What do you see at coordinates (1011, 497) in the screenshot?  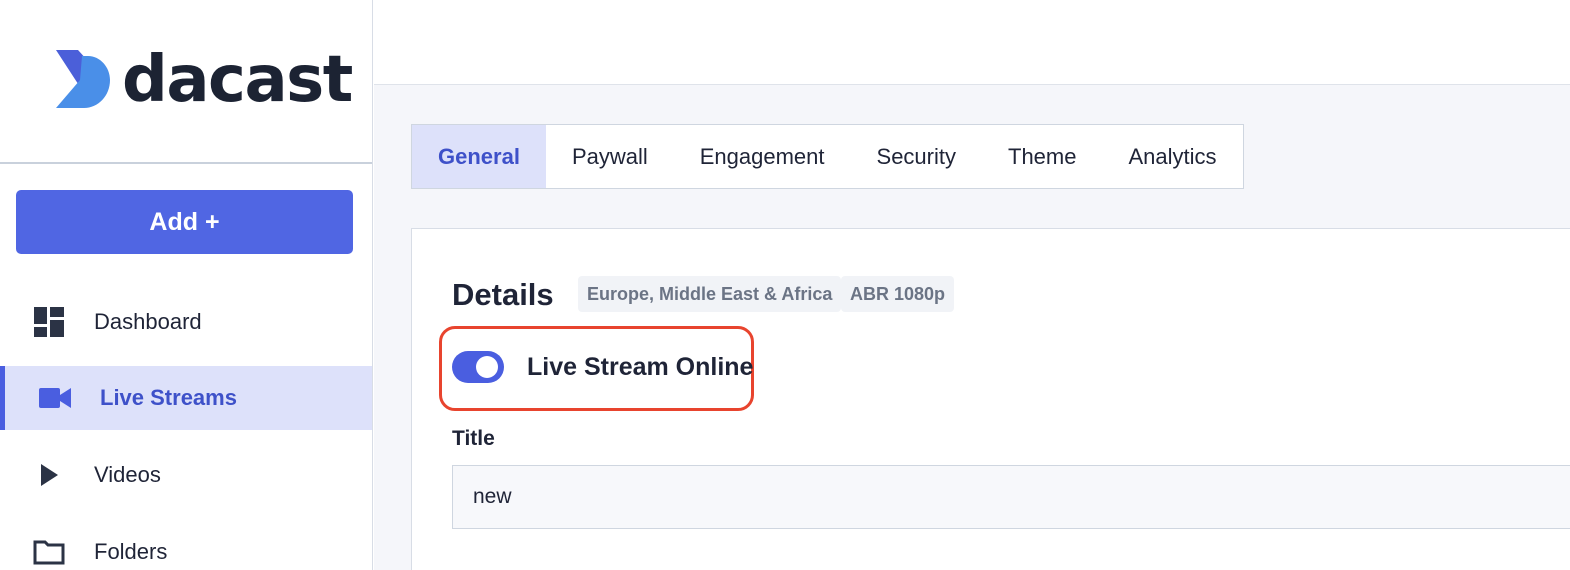 I see `title-input` at bounding box center [1011, 497].